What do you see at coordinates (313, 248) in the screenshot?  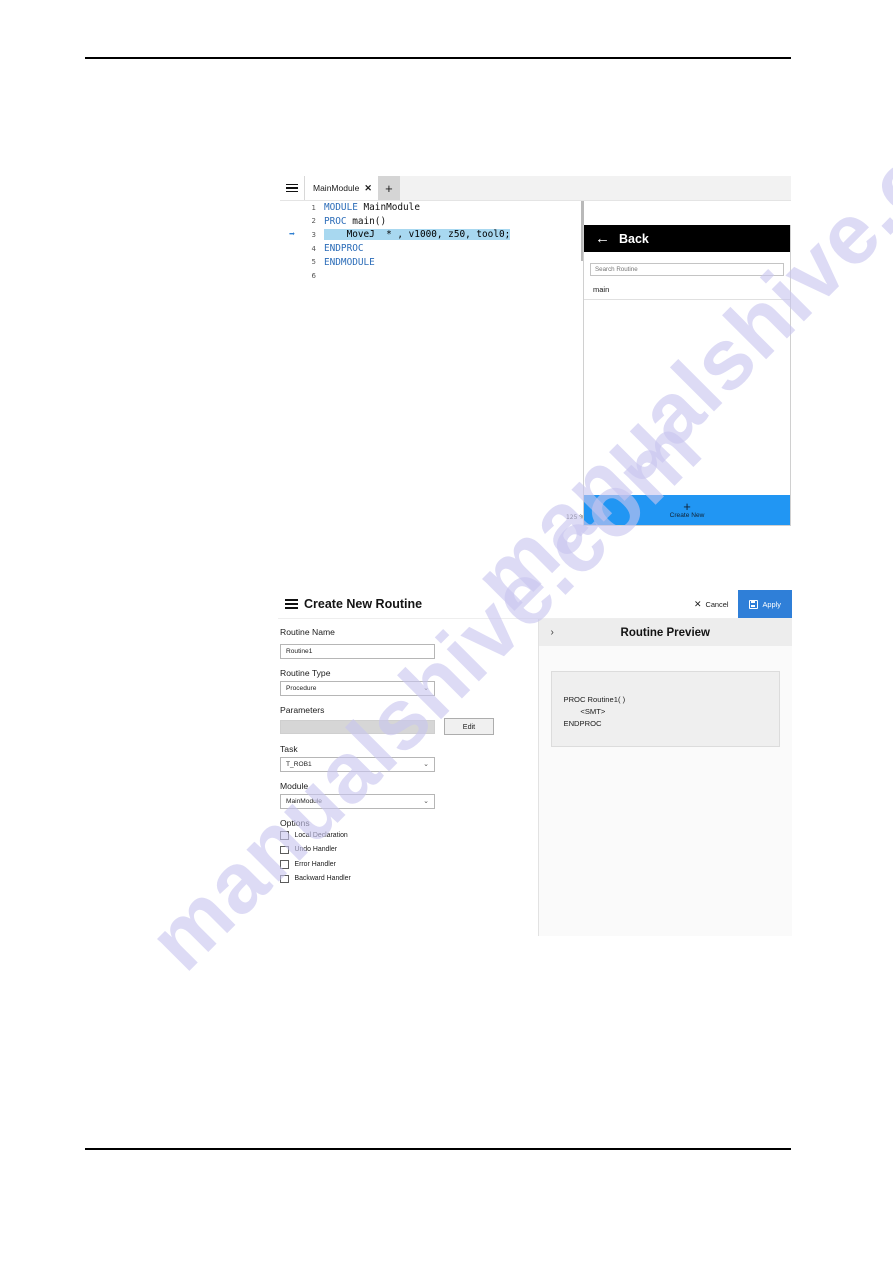 I see `line-number: 4` at bounding box center [313, 248].